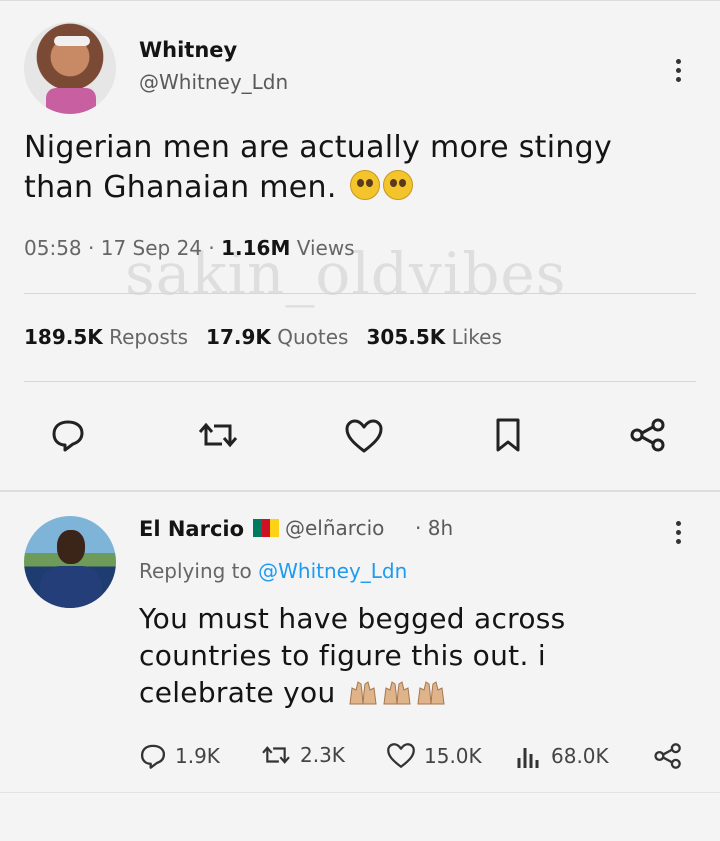  Describe the element at coordinates (360, 0) in the screenshot. I see `top-border` at that location.